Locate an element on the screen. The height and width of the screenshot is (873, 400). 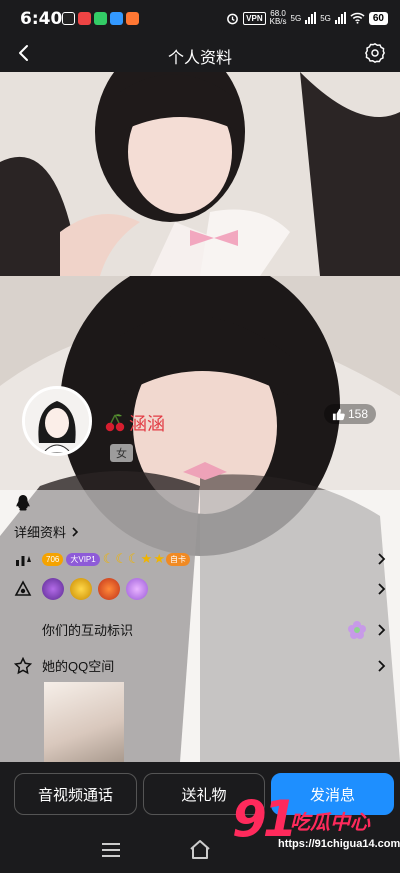
interaction-row: 你们的互动标识 is located at coordinates (200, 629).